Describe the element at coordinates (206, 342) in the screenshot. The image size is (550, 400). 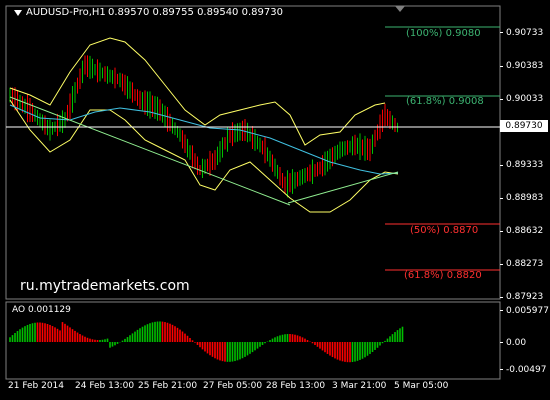
I see `ao-histogram-bars` at that location.